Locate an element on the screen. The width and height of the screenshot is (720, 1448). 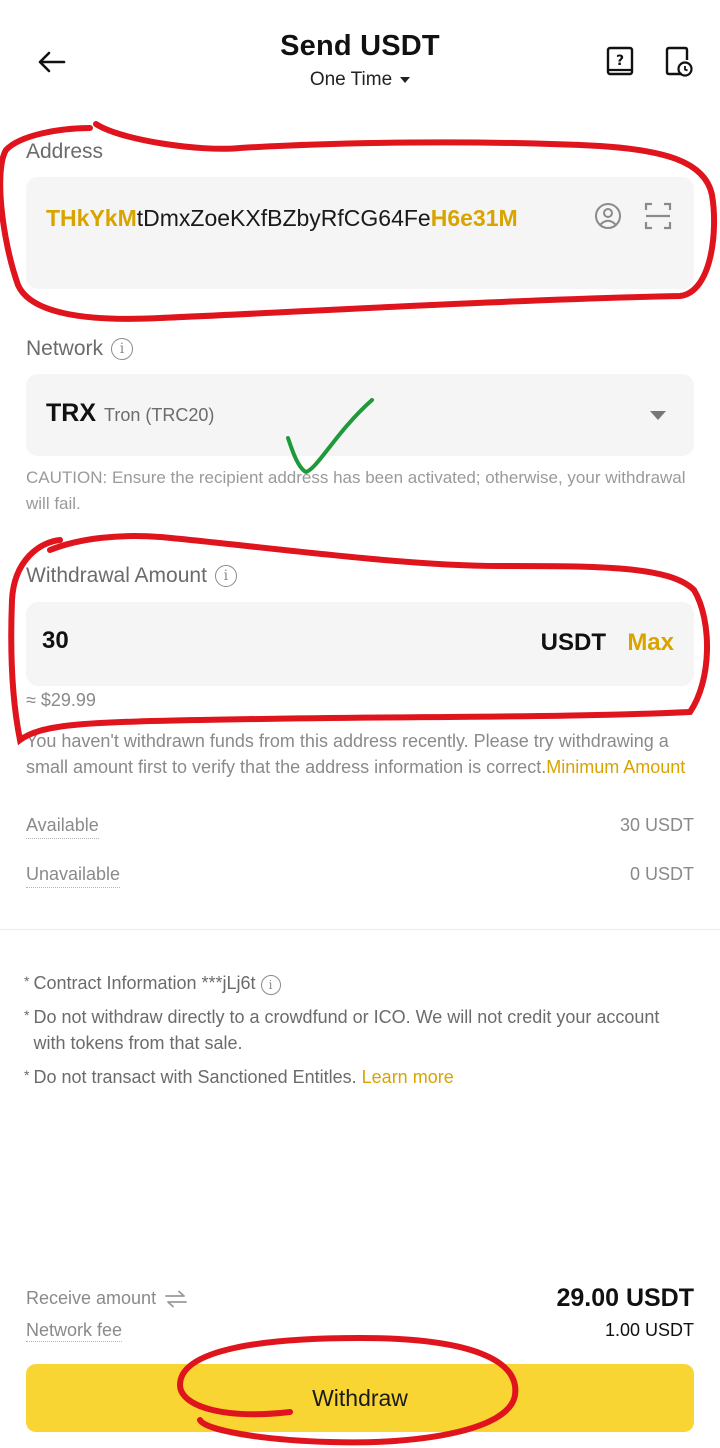
available-label: Available is located at coordinates (62, 827).